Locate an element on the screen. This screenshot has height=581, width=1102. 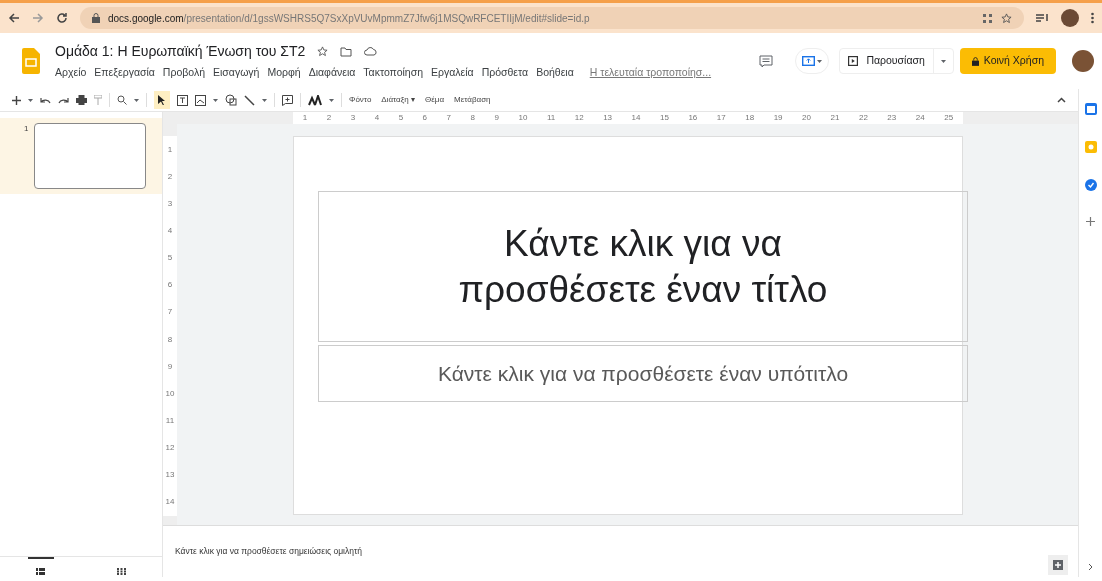
playlist-icon is located at coordinates (1042, 18).